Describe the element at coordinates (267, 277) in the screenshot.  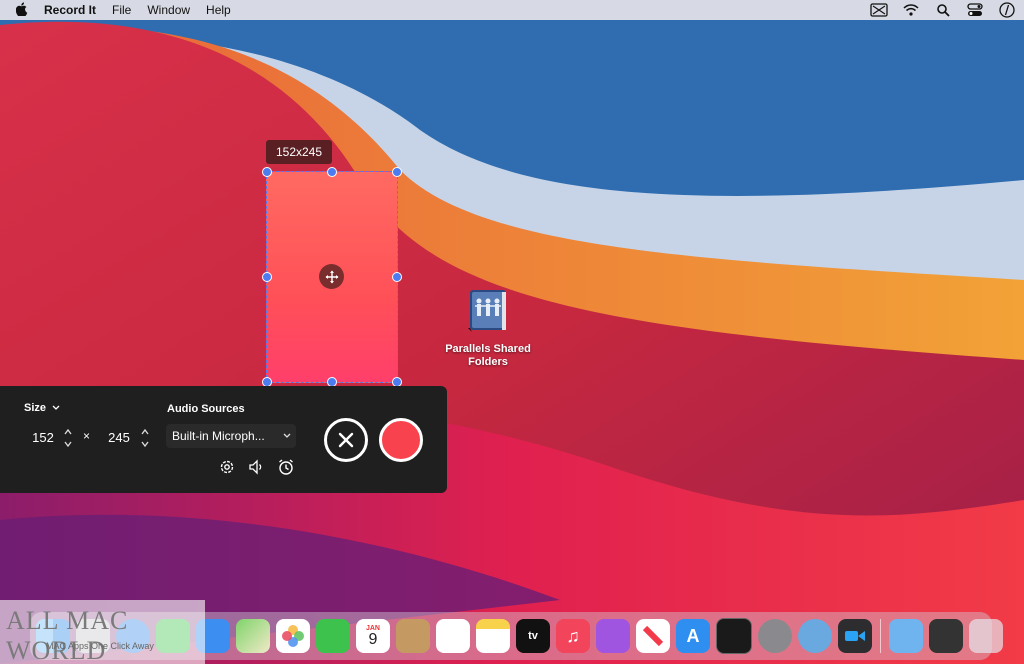
I see `resize-handle-left` at that location.